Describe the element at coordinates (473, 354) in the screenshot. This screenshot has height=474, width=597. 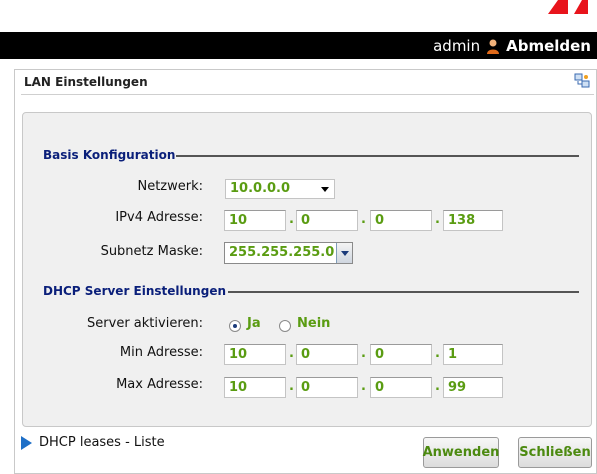
I see `min-octet-4: 1` at that location.